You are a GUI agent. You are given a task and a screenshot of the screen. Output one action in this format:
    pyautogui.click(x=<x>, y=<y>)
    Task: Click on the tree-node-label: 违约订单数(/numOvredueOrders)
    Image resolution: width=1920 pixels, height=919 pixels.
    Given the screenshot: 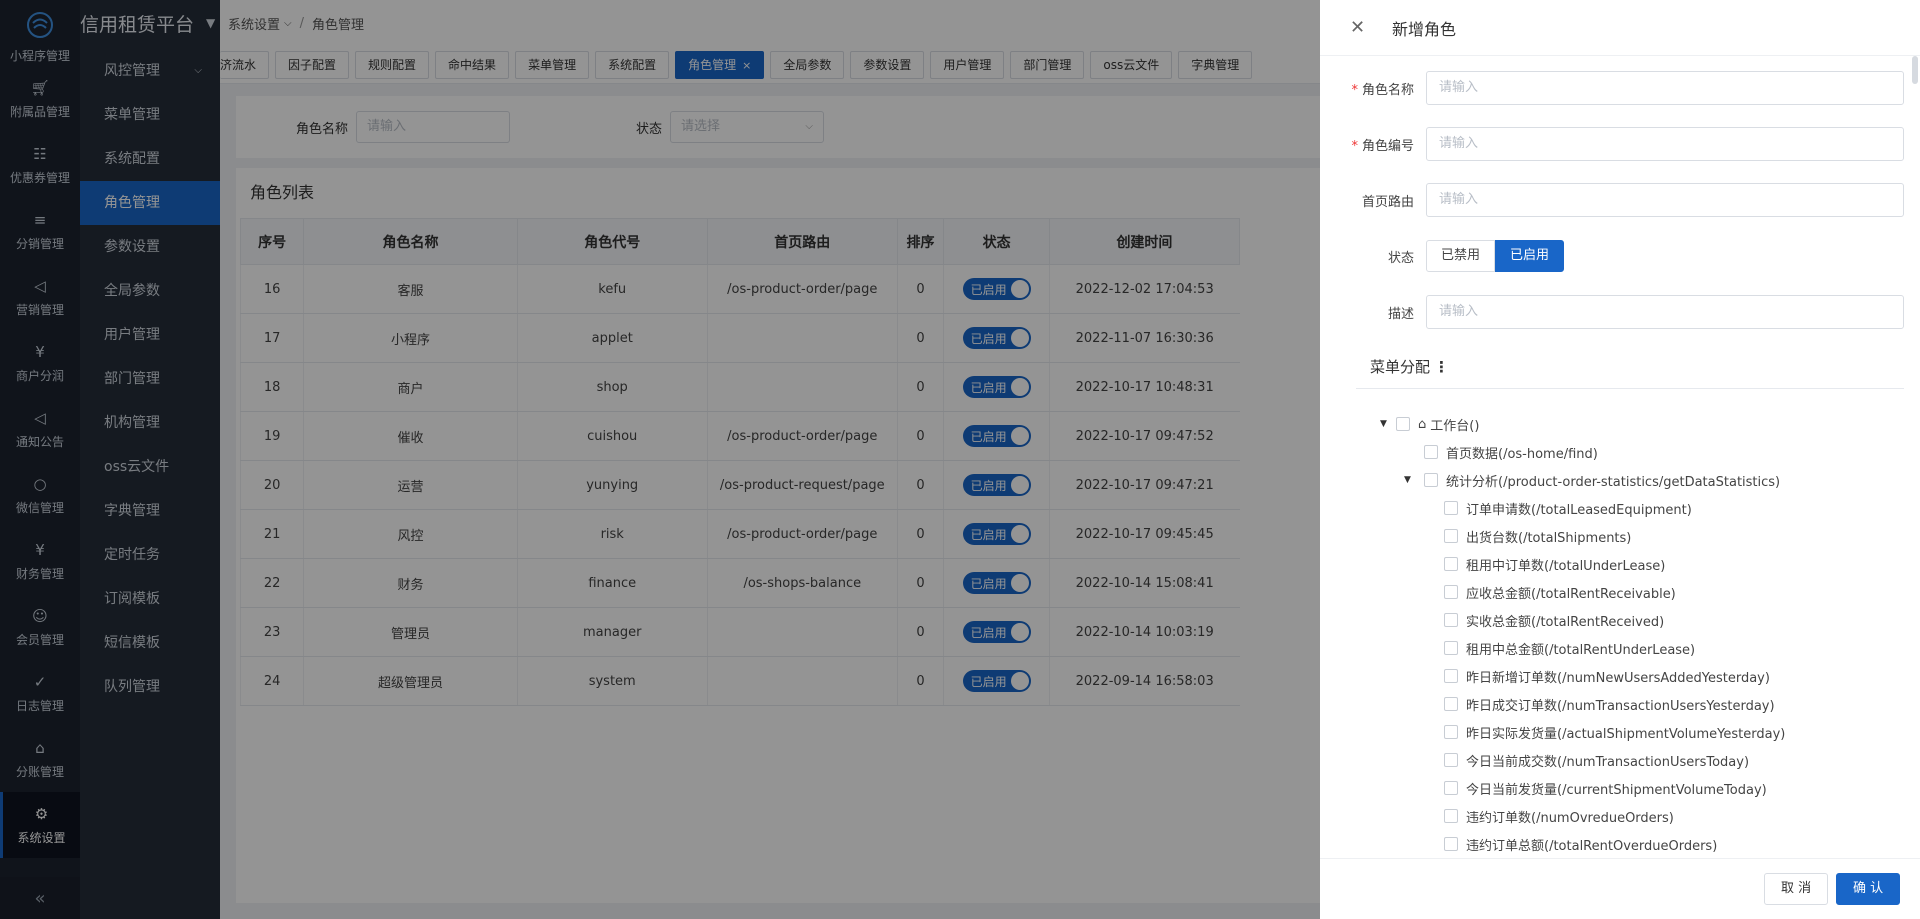 What is the action you would take?
    pyautogui.click(x=1570, y=818)
    